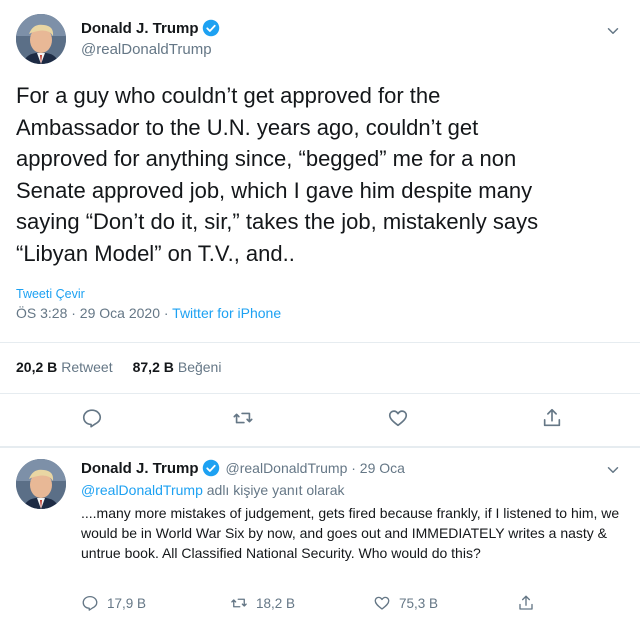  What do you see at coordinates (315, 468) in the screenshot?
I see `reply-handle-and-time: @realDonaldTrump · 29 Oca` at bounding box center [315, 468].